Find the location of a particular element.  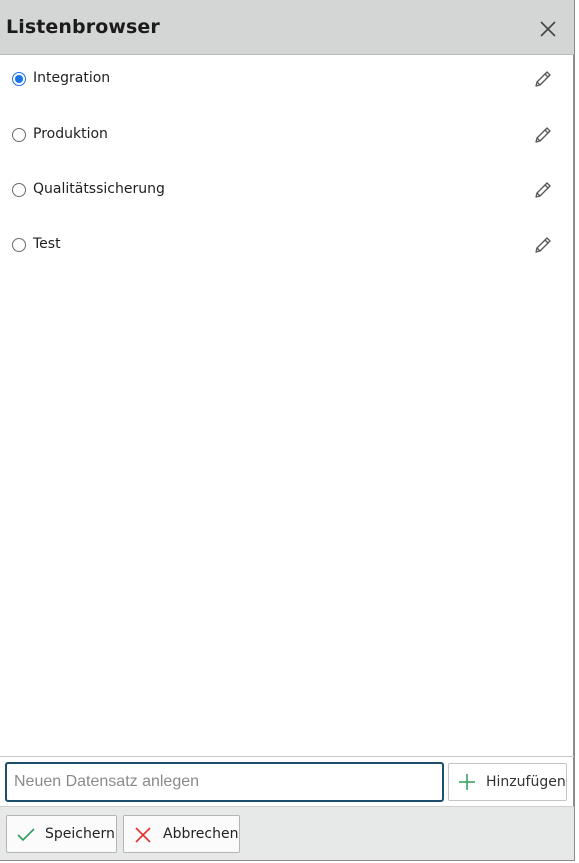

list-item: Test is located at coordinates (287, 248).